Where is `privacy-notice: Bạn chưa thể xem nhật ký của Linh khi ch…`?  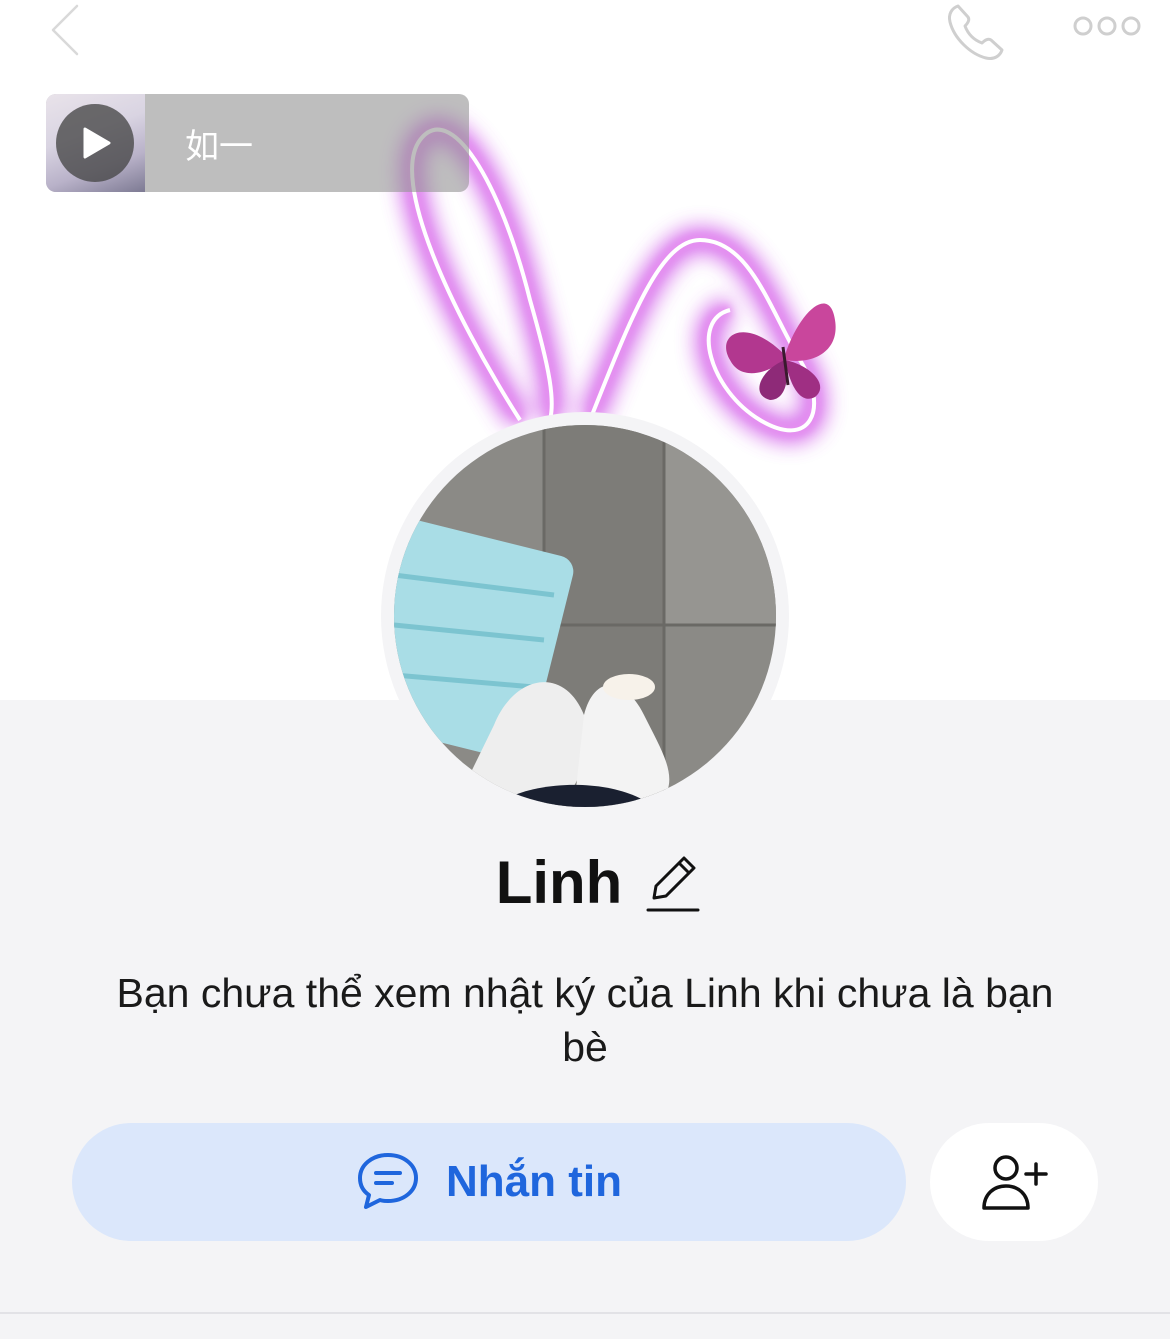 privacy-notice: Bạn chưa thể xem nhật ký của Linh khi ch… is located at coordinates (585, 1020).